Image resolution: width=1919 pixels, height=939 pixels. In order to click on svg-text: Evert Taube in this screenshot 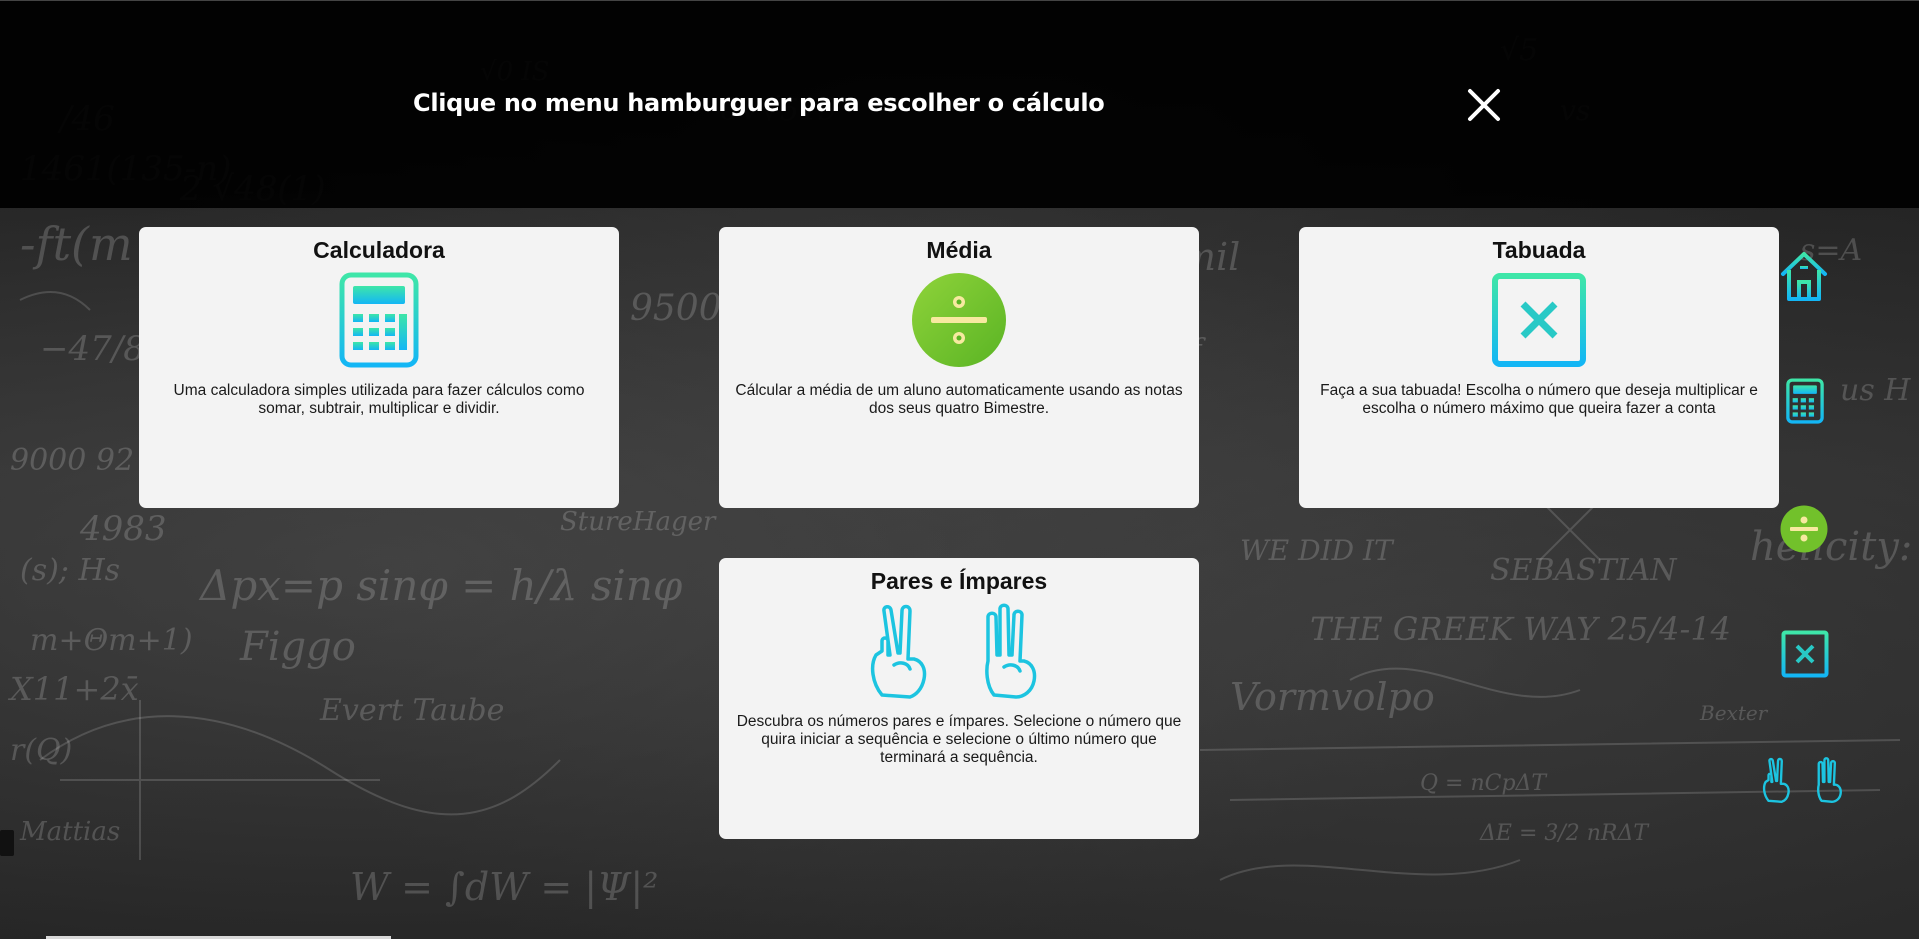, I will do `click(411, 710)`.